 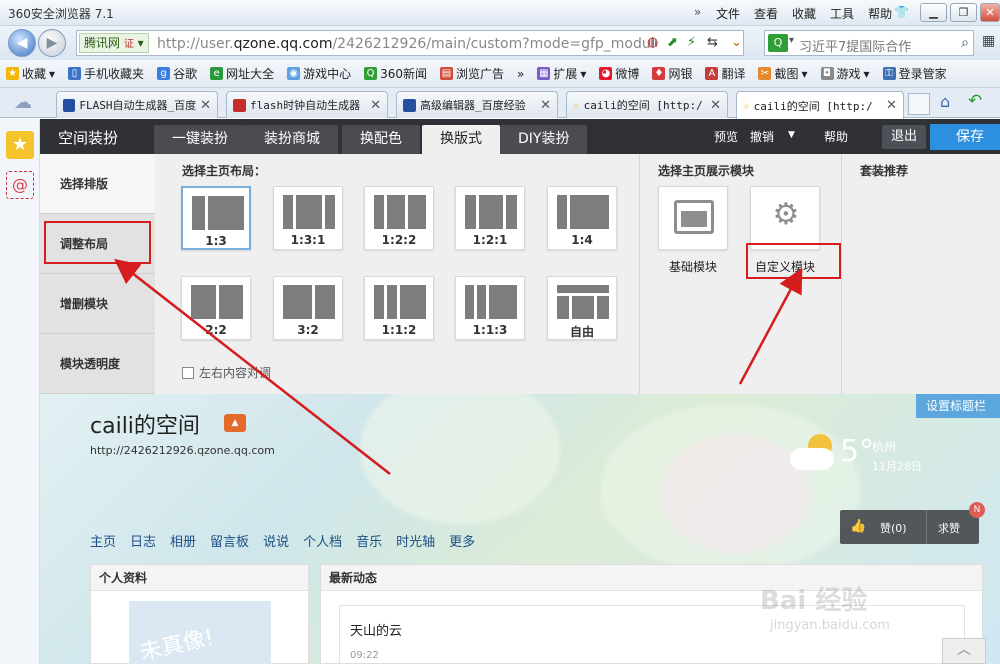 I want to click on nav-more: 更多, so click(x=462, y=540).